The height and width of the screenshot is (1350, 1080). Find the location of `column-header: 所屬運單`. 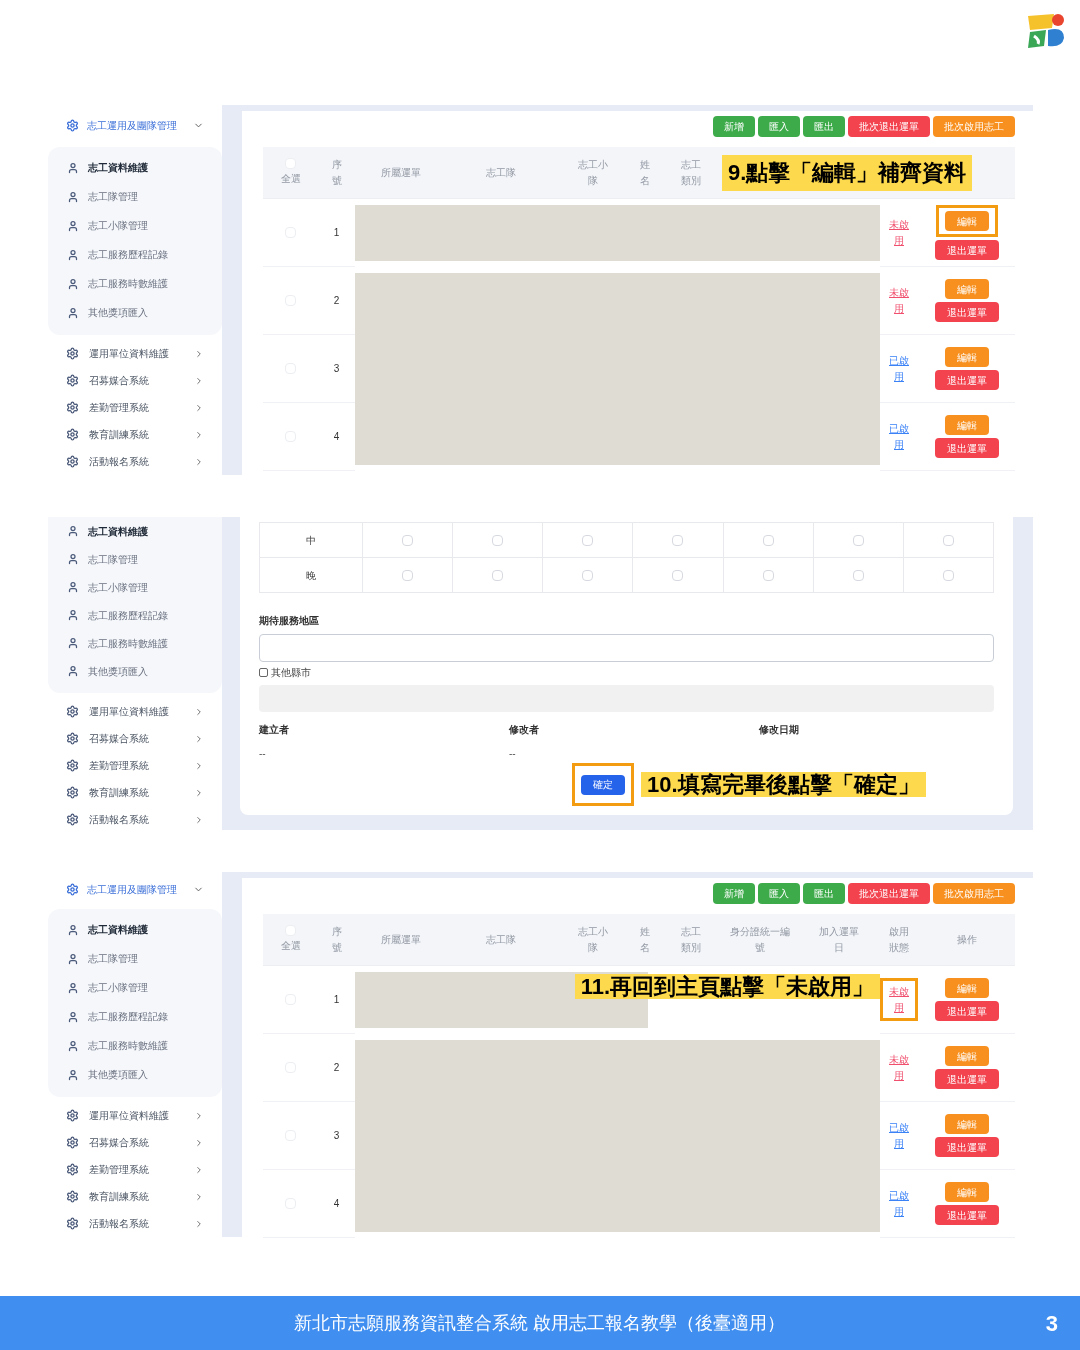

column-header: 所屬運單 is located at coordinates (401, 172).